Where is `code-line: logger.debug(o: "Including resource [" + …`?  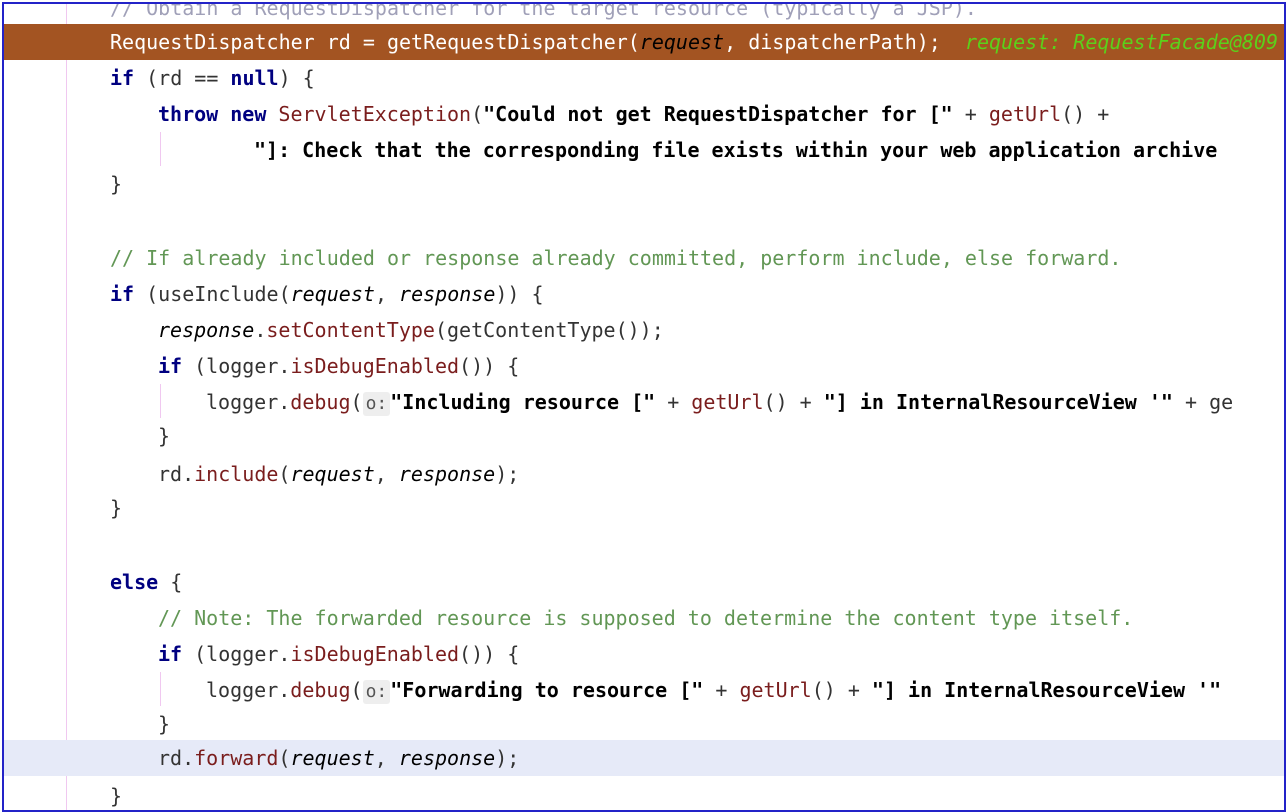
code-line: logger.debug(o: "Including resource [" + … is located at coordinates (644, 402).